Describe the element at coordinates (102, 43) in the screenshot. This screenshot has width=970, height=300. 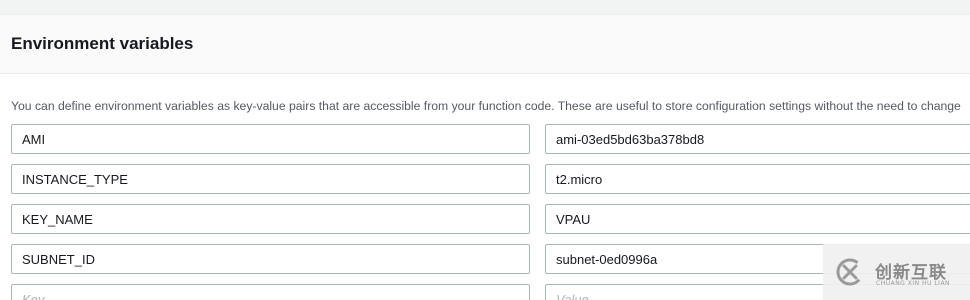
I see `panel-title: Environment variables` at that location.